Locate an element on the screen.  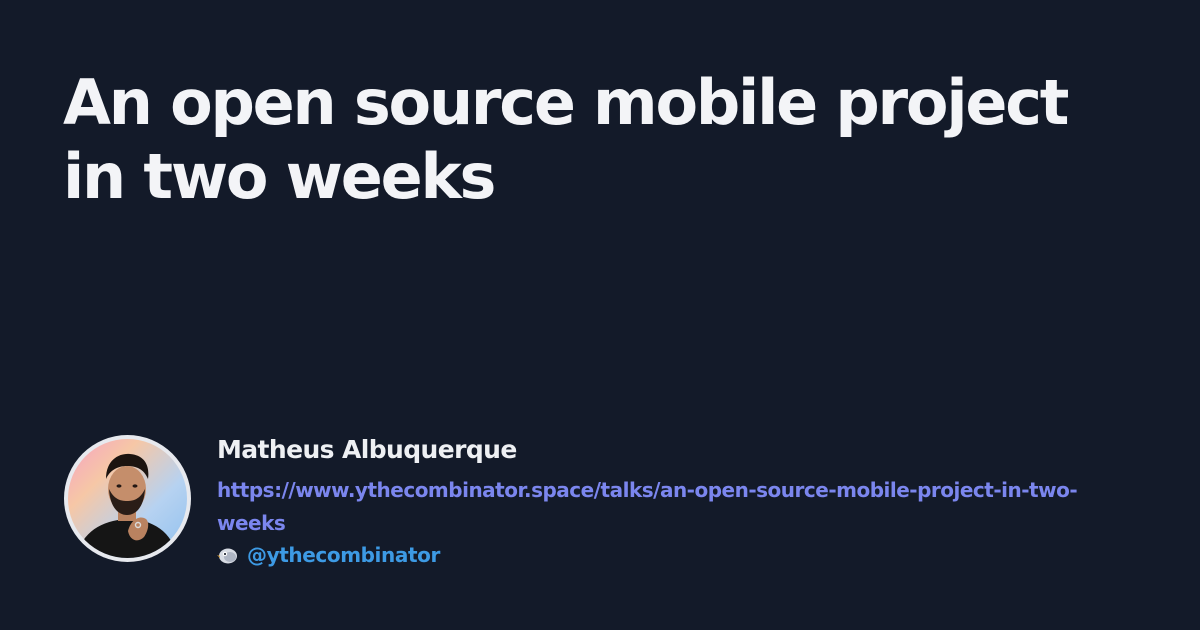
author-handle-row: @ythecombinator is located at coordinates (667, 555).